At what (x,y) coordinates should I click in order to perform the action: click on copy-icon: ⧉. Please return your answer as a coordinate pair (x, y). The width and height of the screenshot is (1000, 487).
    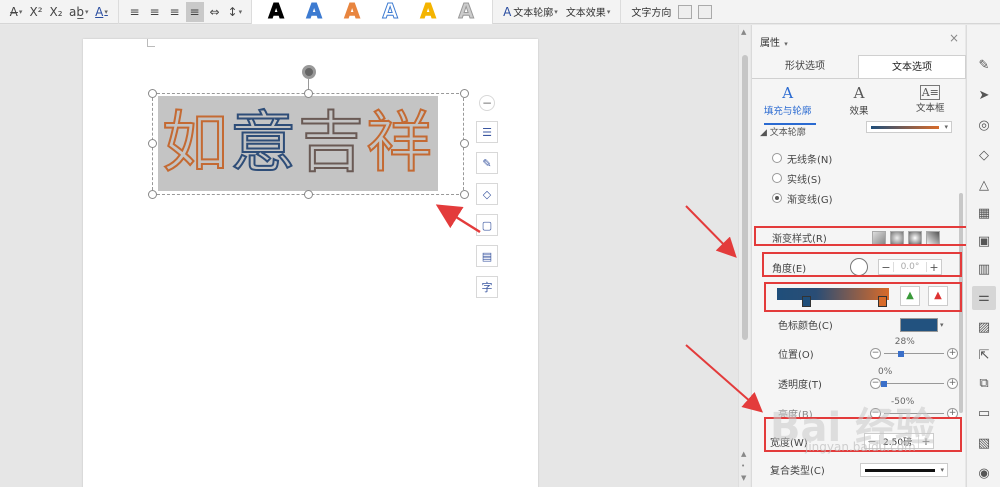
    Looking at the image, I should click on (984, 384).